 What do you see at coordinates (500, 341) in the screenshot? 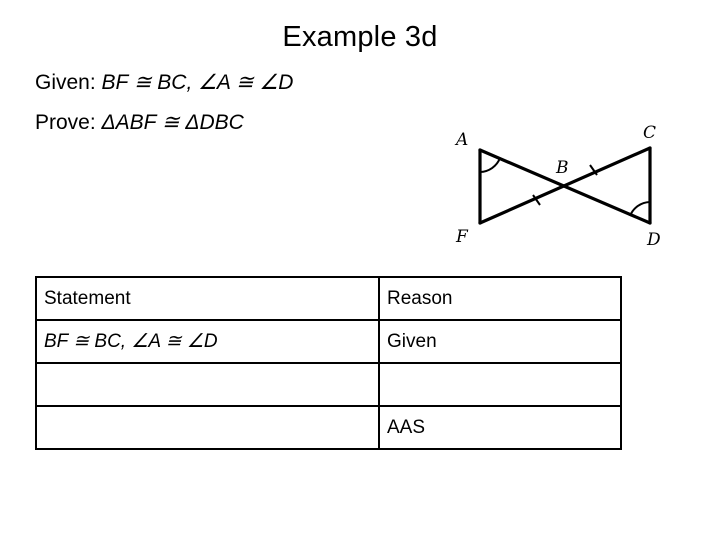
I see `reason-cell-1: Given` at bounding box center [500, 341].